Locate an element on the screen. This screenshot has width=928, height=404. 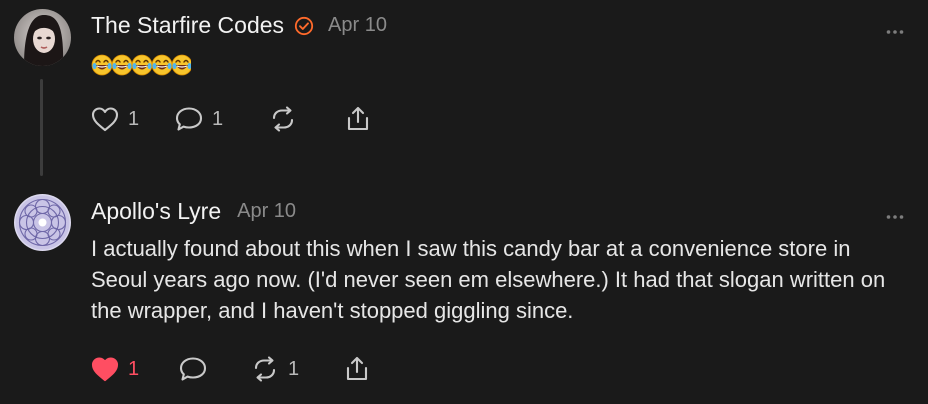
post-header: Apollo's Lyre Apr 10 is located at coordinates (193, 211).